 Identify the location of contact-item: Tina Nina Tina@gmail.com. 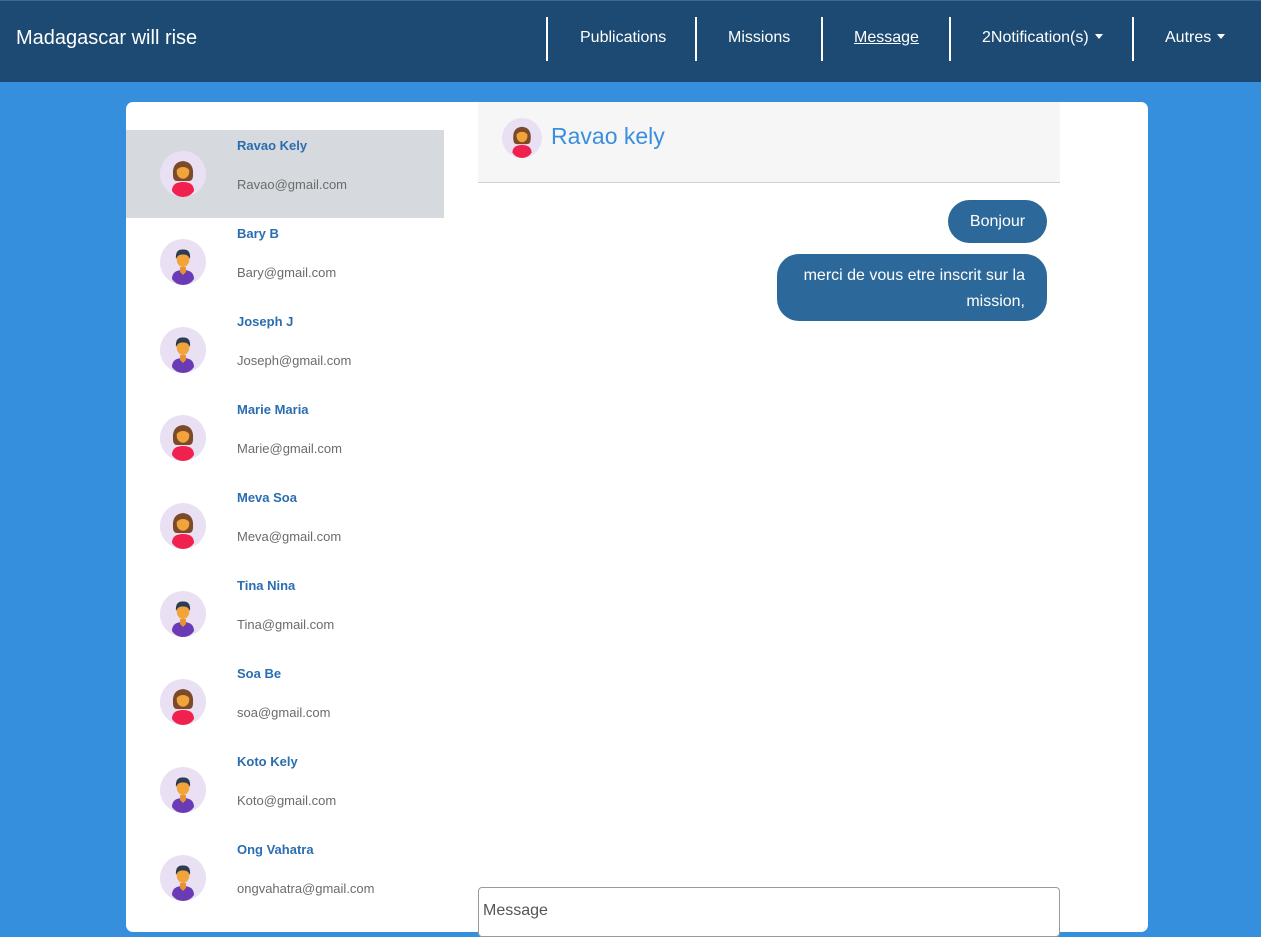
(285, 614).